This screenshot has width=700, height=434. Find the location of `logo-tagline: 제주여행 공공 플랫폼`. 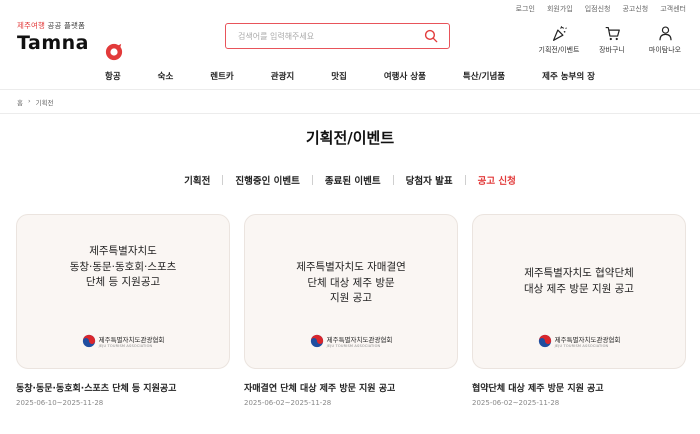

logo-tagline: 제주여행 공공 플랫폼 is located at coordinates (51, 25).